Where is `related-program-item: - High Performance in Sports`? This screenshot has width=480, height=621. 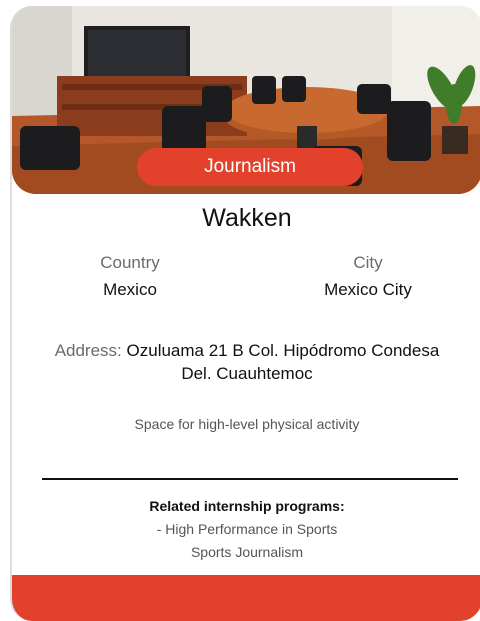
related-program-item: - High Performance in Sports is located at coordinates (246, 529).